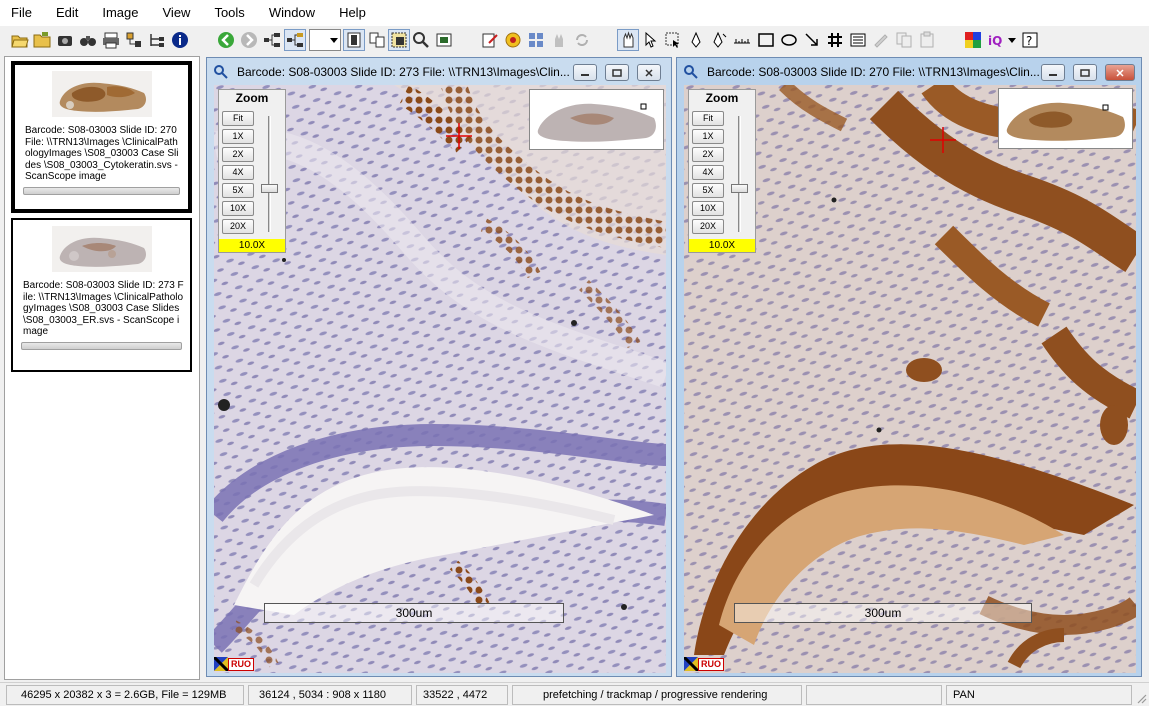 This screenshot has height=706, width=1149. I want to click on grid-icon, so click(536, 40).